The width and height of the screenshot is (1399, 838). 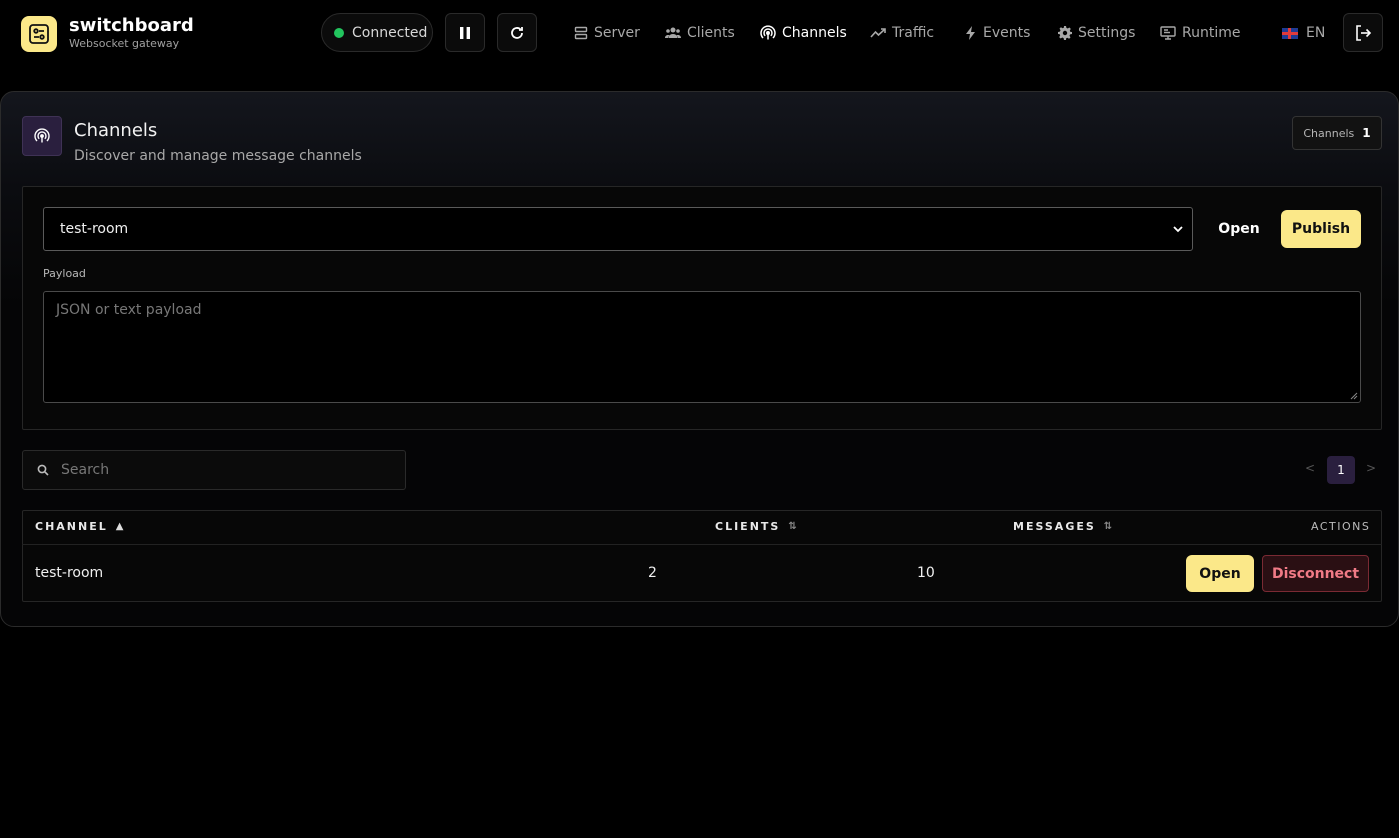 I want to click on refresh-button, so click(x=517, y=32).